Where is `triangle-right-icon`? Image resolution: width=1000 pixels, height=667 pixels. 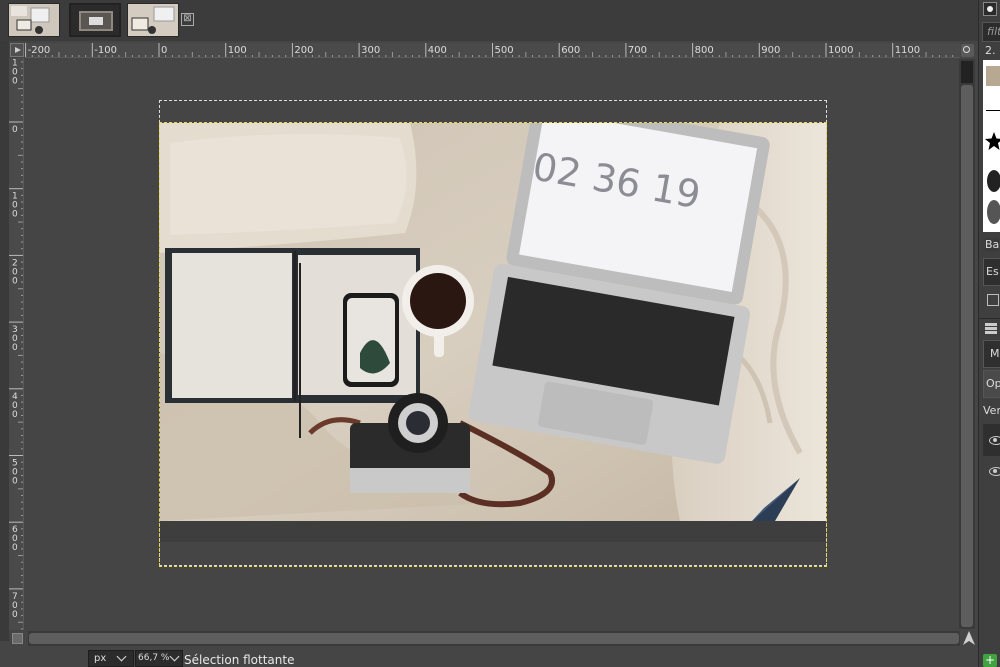
triangle-right-icon is located at coordinates (18, 50).